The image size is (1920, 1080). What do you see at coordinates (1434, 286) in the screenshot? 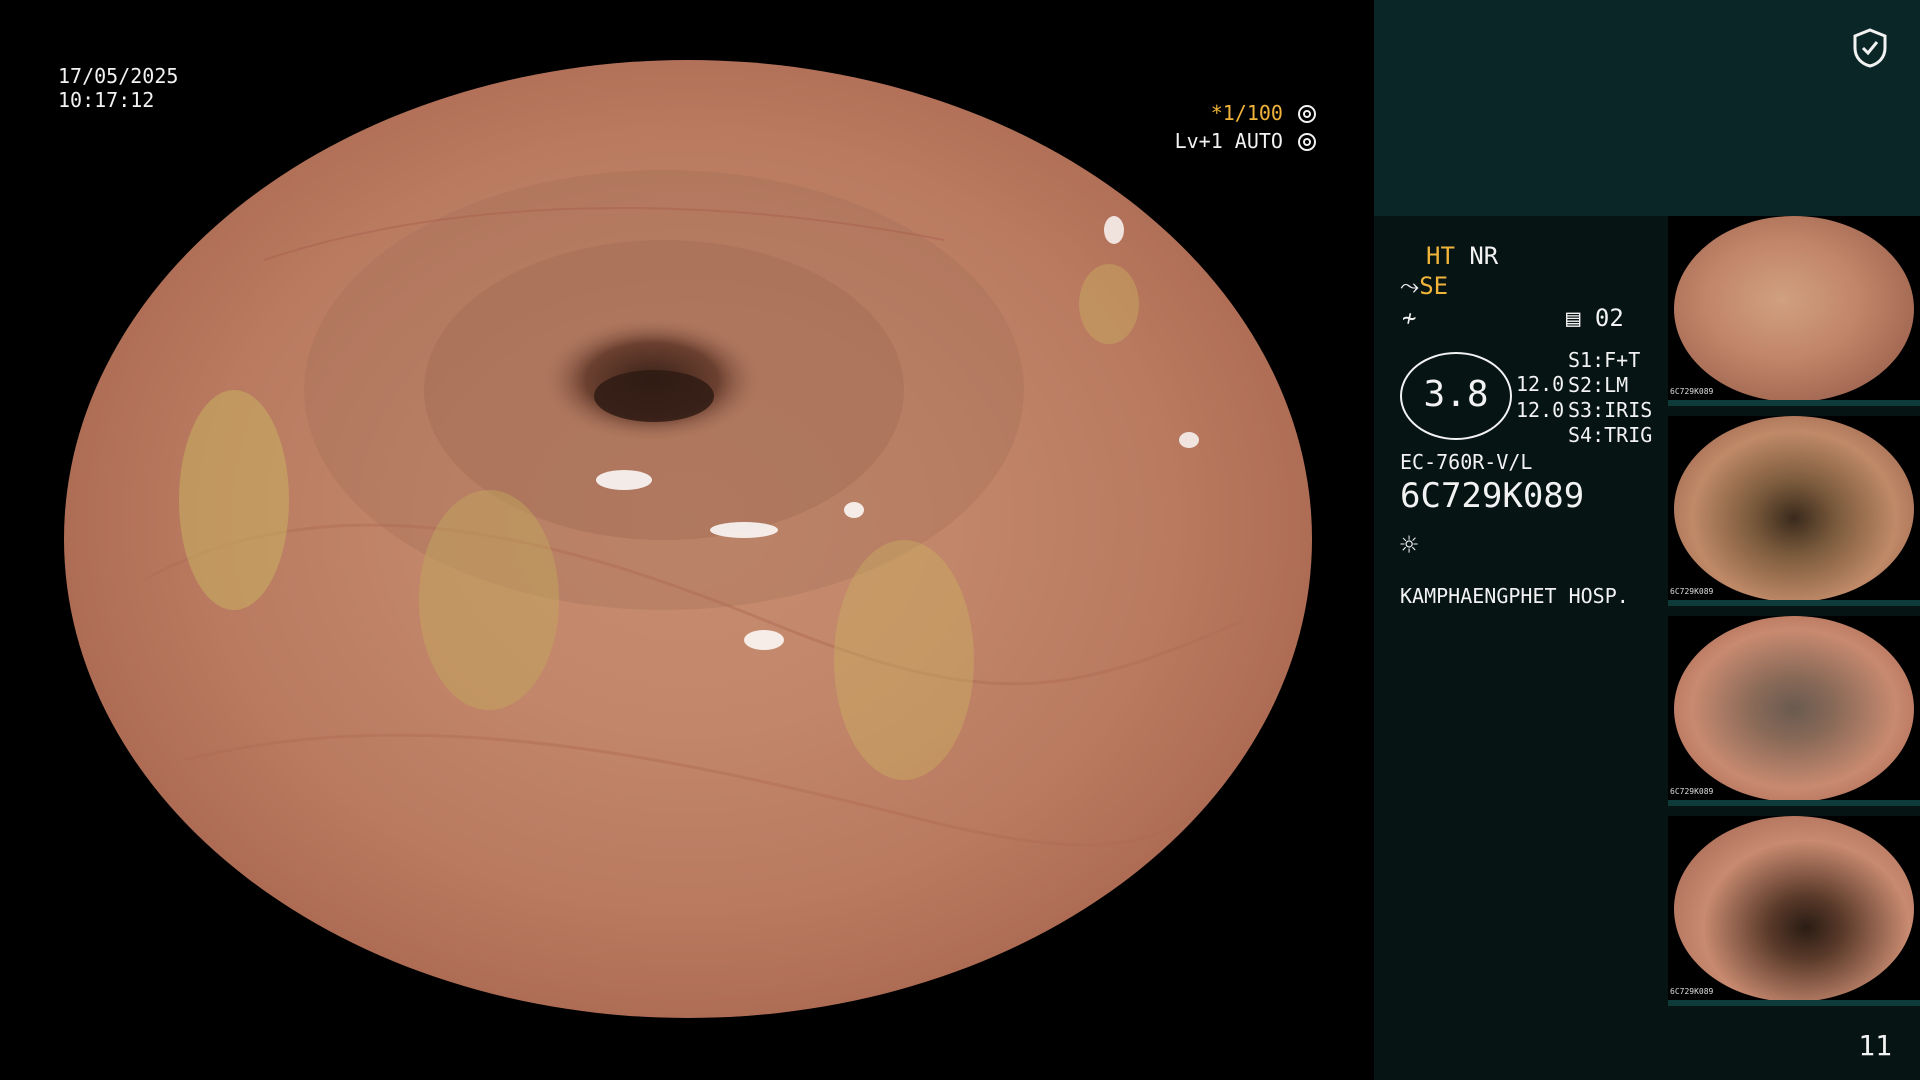
I see `se-label: SE` at bounding box center [1434, 286].